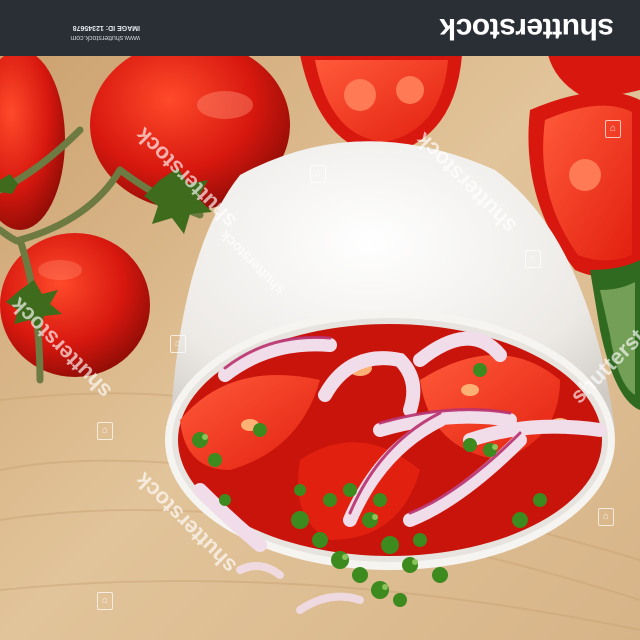 The image size is (640, 640). I want to click on banner-info: www.shutterstock.com IMAGE ID: 12345678, so click(80, 32).